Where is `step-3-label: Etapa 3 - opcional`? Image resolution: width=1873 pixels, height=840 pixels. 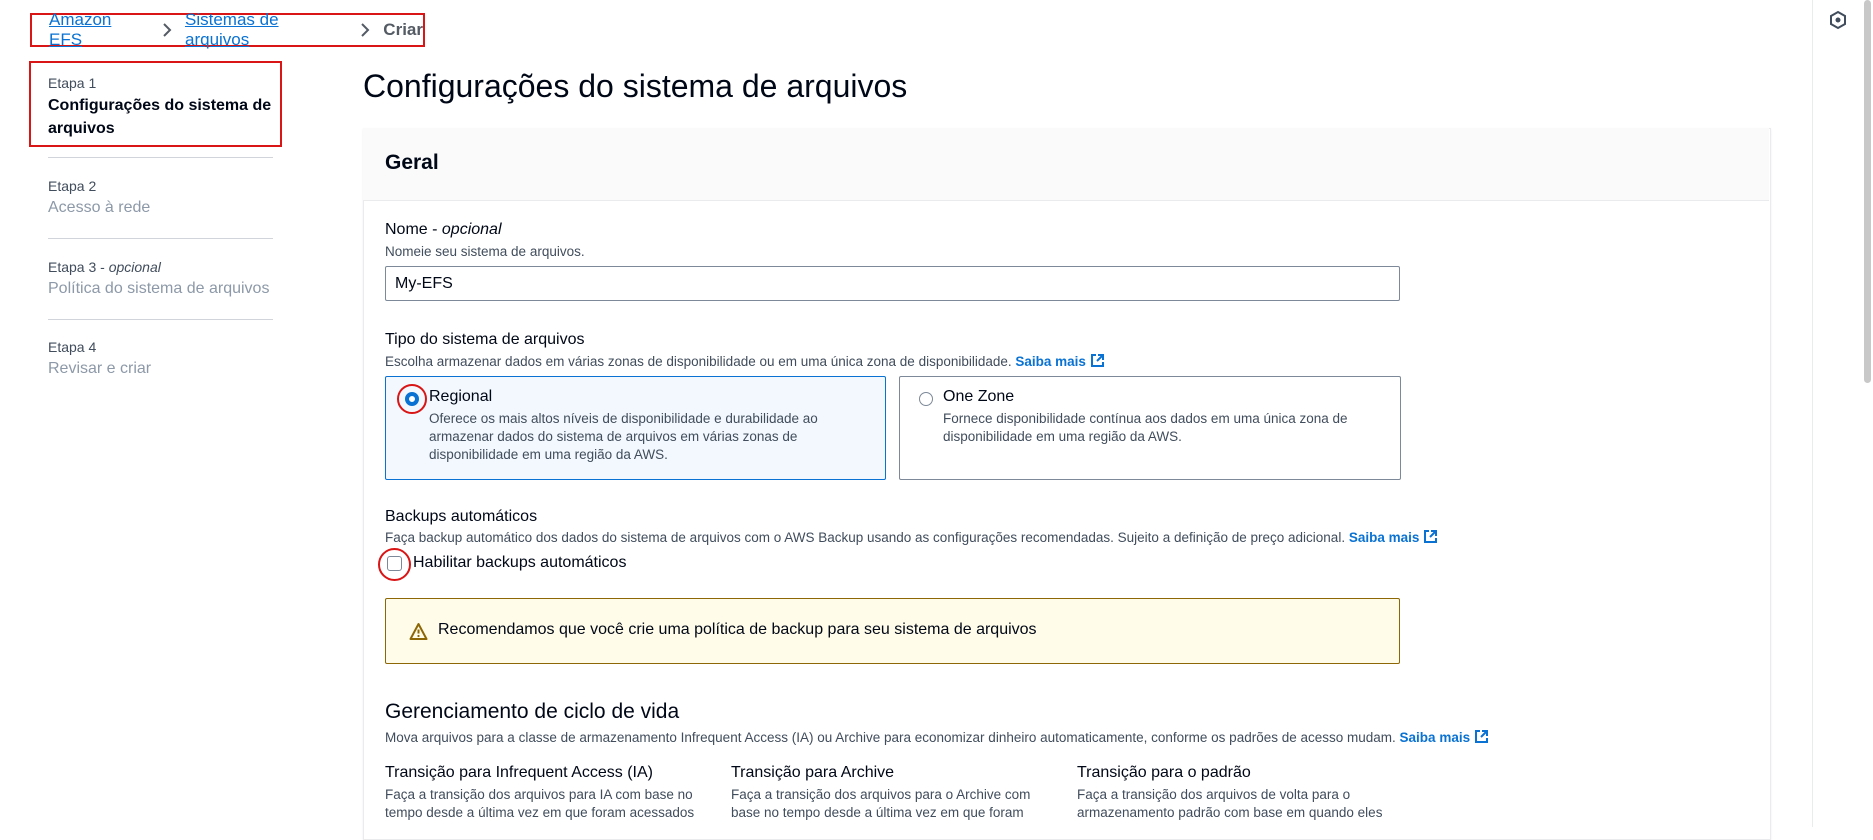
step-3-label: Etapa 3 - opcional is located at coordinates (104, 267).